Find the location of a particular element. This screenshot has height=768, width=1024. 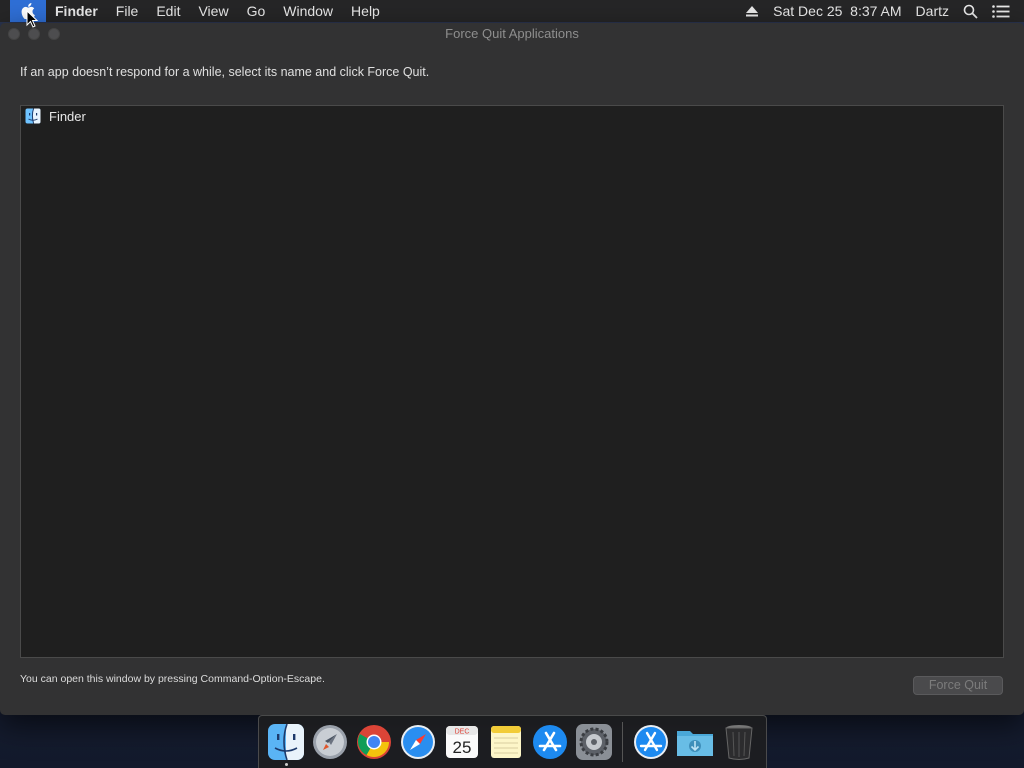

system-preferences-icon is located at coordinates (594, 742).